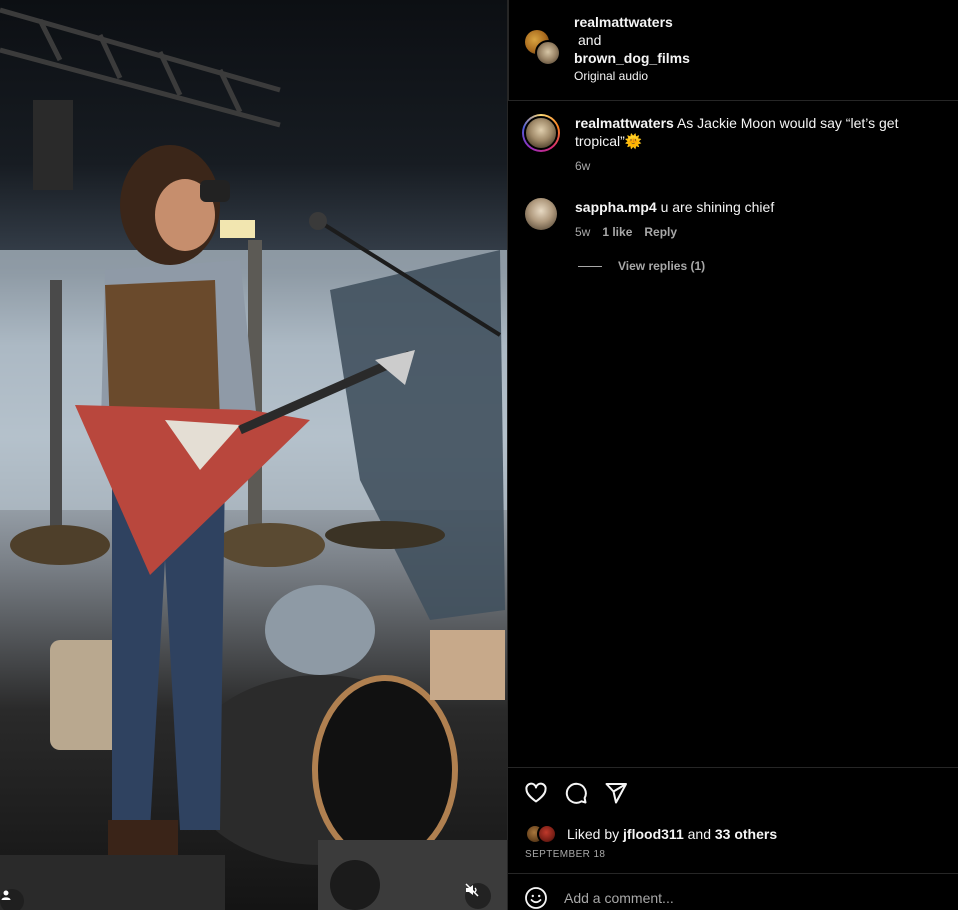 This screenshot has height=910, width=958. I want to click on likes-summary: Liked by jflood311 and 33 others, so click(651, 834).